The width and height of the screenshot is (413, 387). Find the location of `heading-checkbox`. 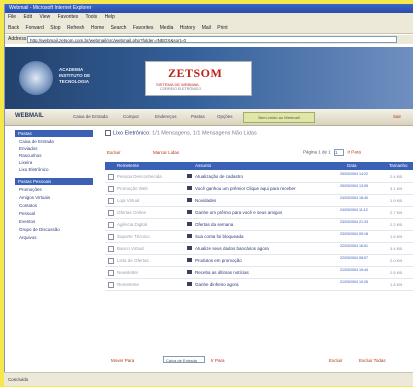

heading-checkbox is located at coordinates (108, 133).